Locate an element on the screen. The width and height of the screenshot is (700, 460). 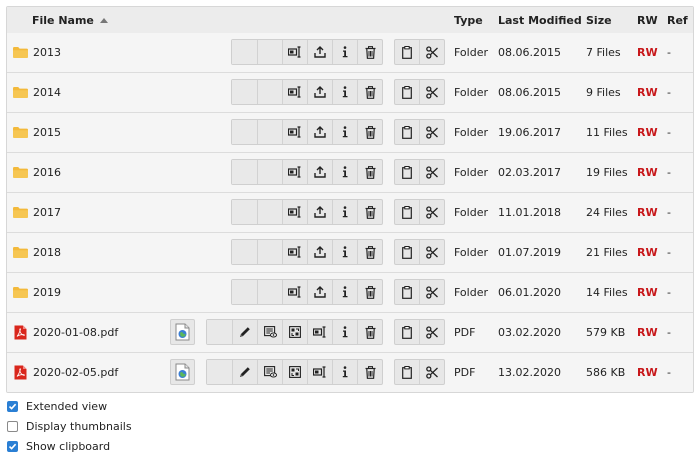
file-name-link: 2019 is located at coordinates (47, 292).